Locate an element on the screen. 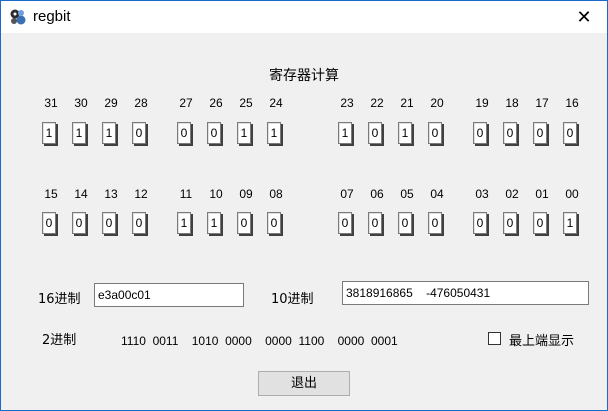  bit-label: 26 is located at coordinates (216, 103).